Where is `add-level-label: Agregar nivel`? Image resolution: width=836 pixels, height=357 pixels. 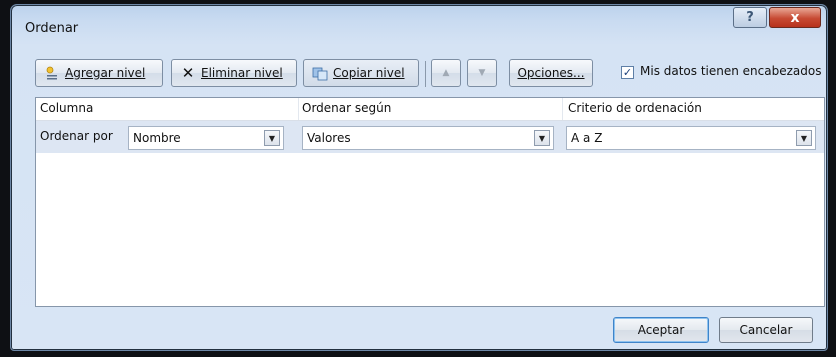
add-level-label: Agregar nivel is located at coordinates (105, 73).